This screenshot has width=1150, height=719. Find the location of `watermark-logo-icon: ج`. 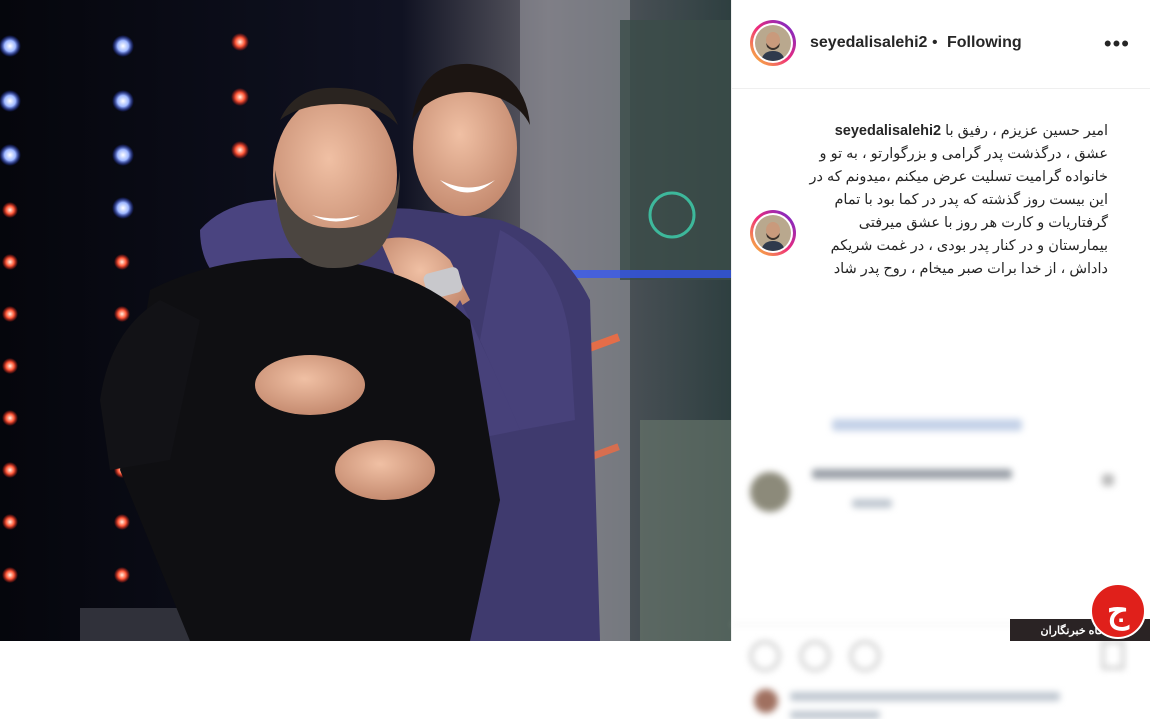

watermark-logo-icon: ج is located at coordinates (1118, 611).